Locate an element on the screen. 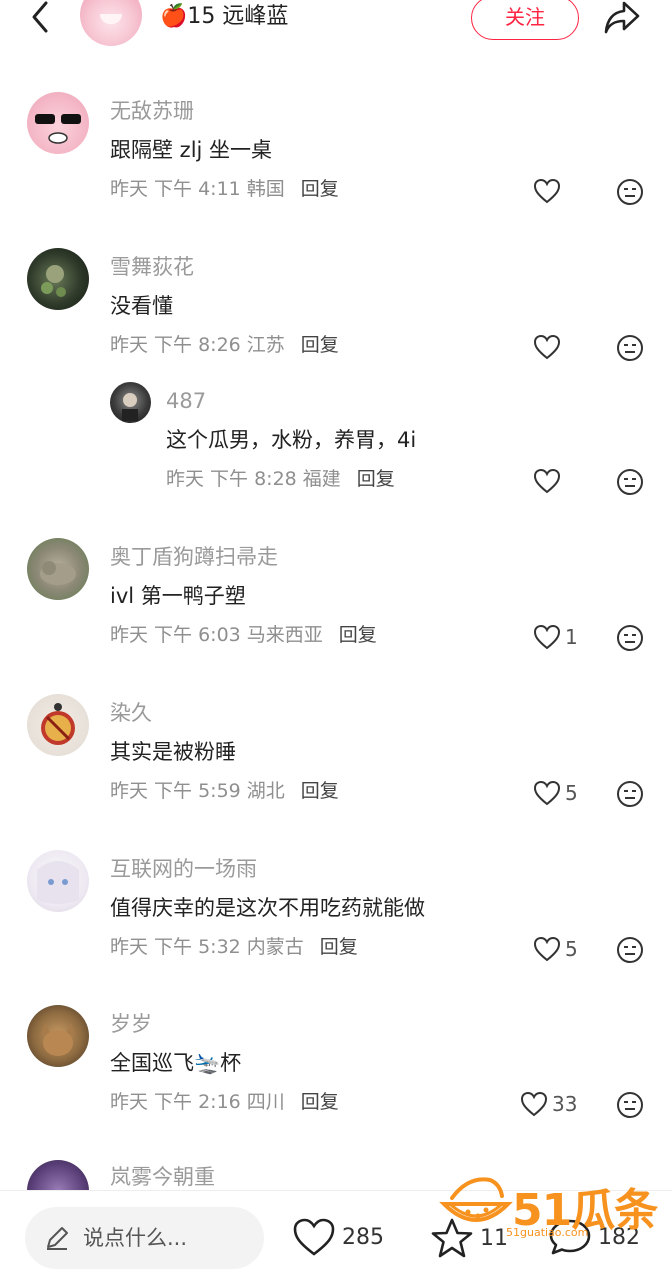  comment-time-location: 昨天 下午 8:28 福建 is located at coordinates (253, 479).